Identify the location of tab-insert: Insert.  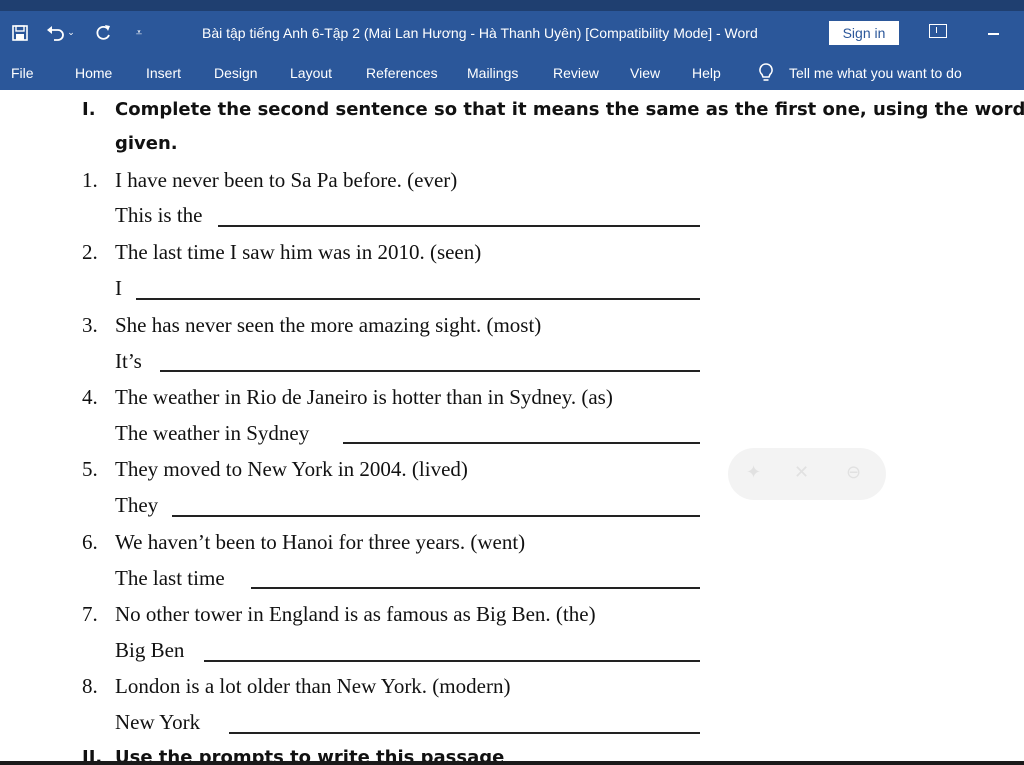
(163, 73).